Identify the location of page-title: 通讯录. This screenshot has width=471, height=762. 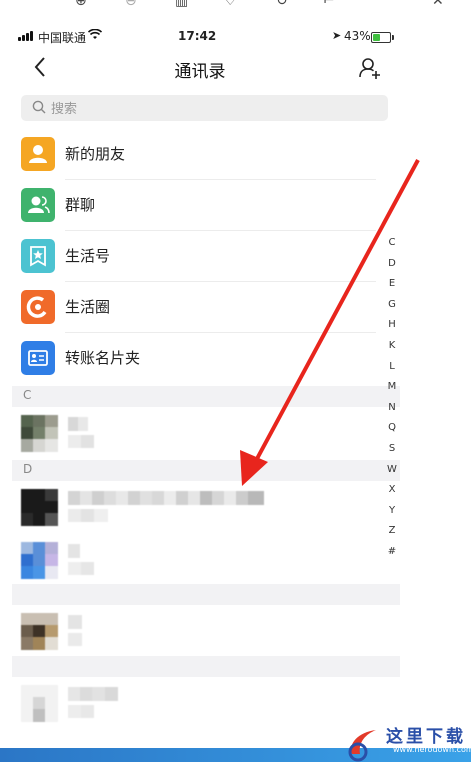
(200, 72).